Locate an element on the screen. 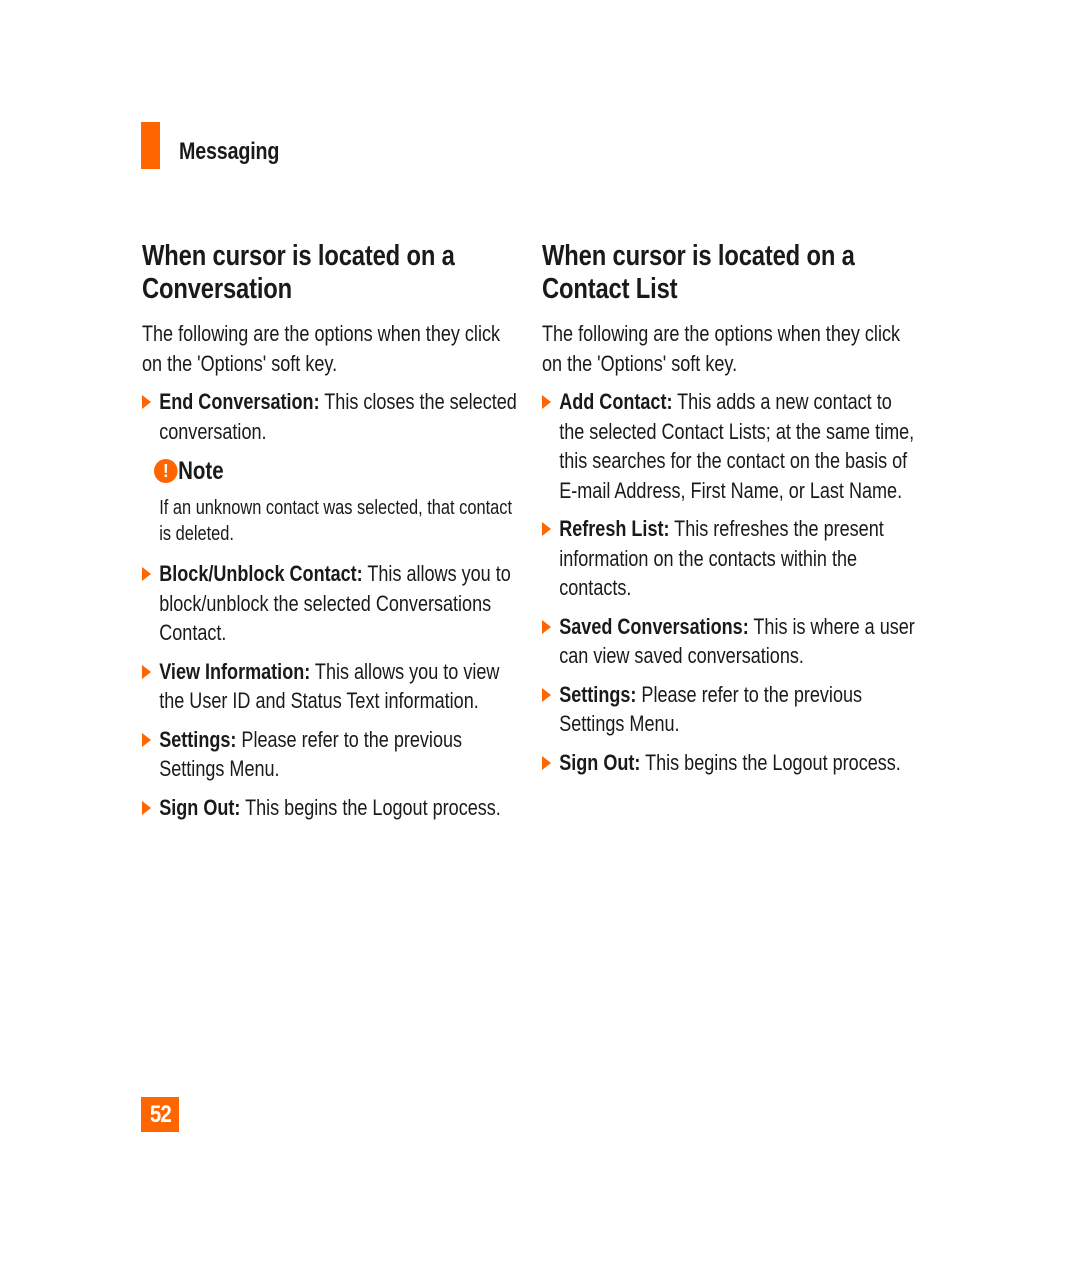  item-term: Refresh List: is located at coordinates (614, 528).